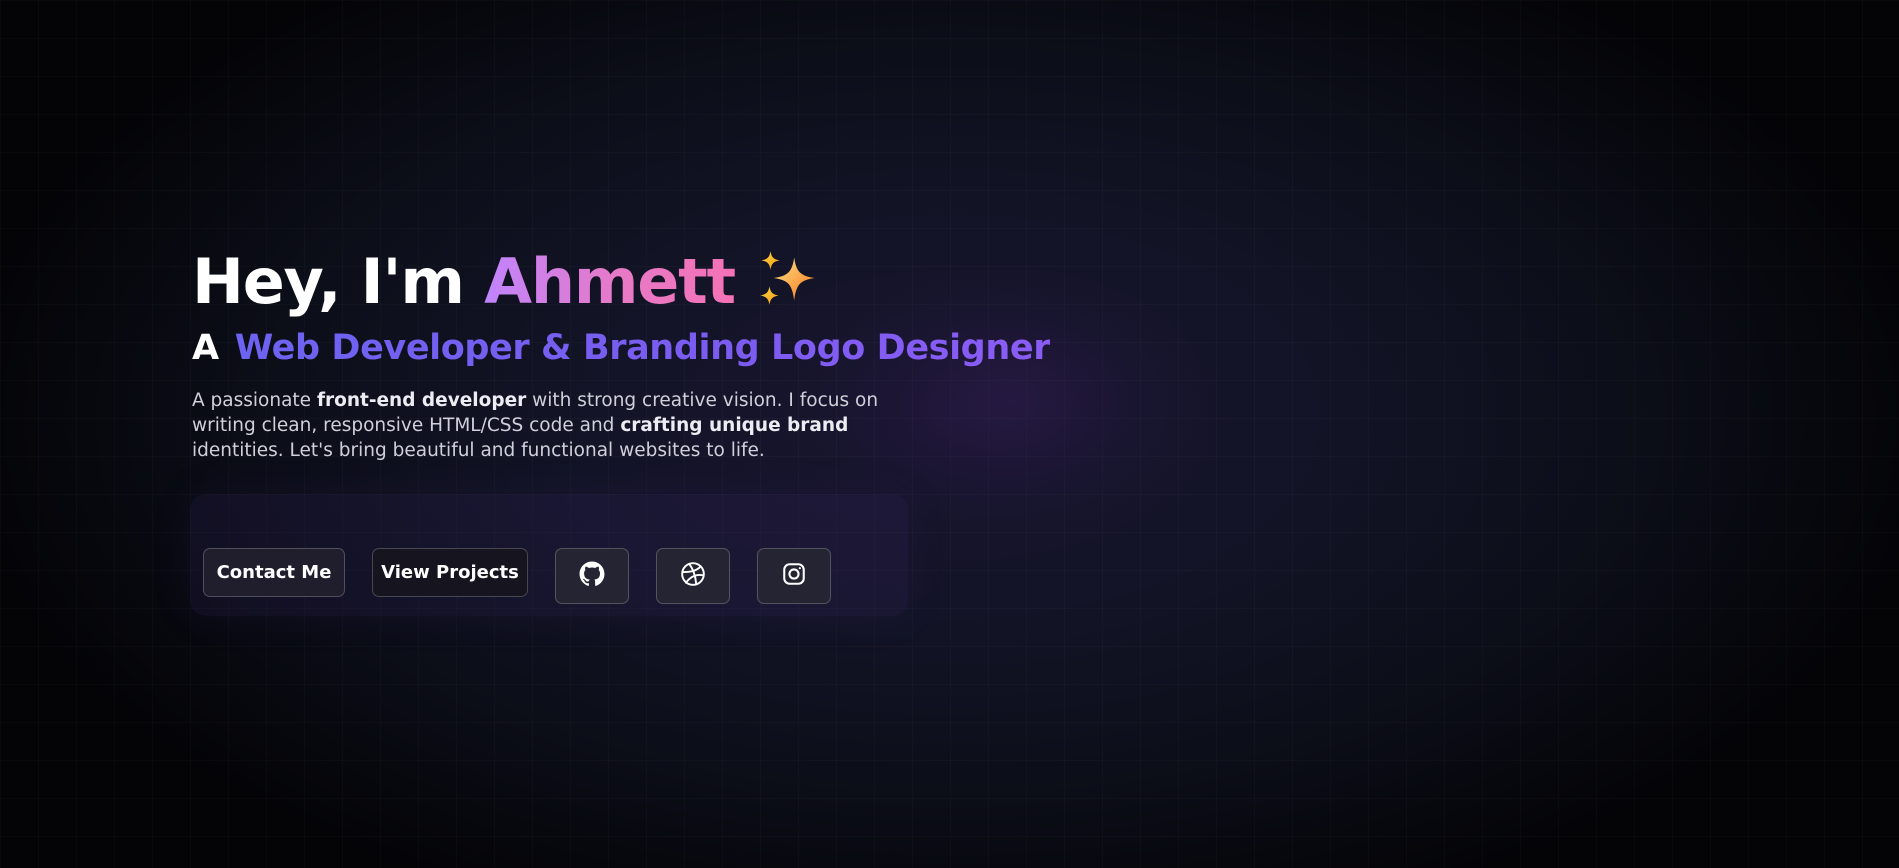 This screenshot has width=1899, height=868. Describe the element at coordinates (734, 425) in the screenshot. I see `desc-bold-2: crafting unique brand` at that location.